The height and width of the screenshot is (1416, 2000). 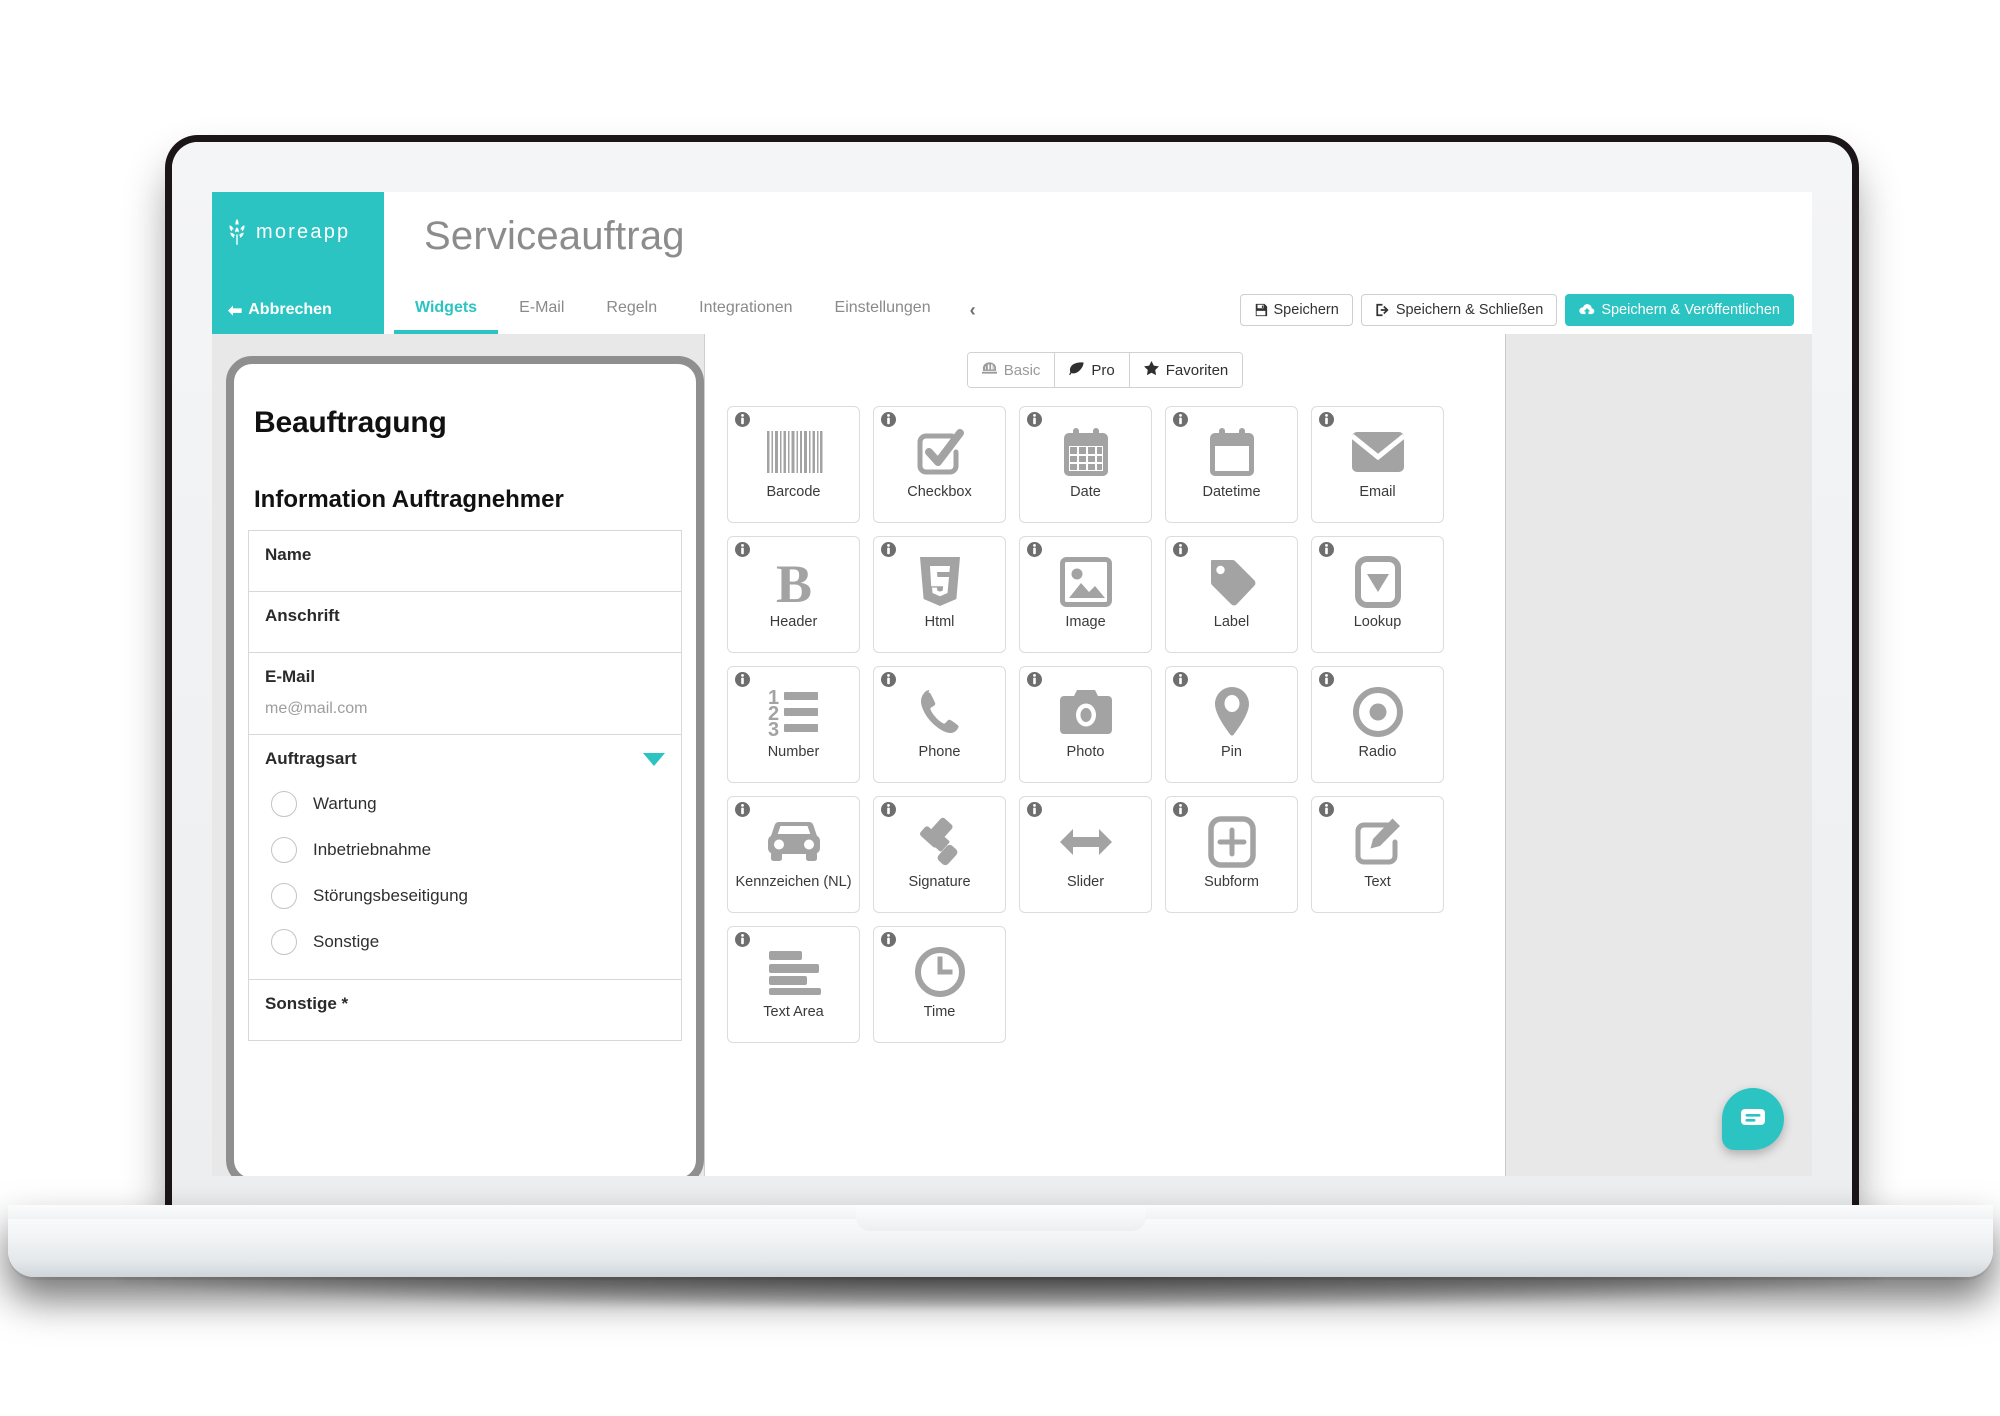 What do you see at coordinates (793, 464) in the screenshot?
I see `widget-card-barcode: Barcode` at bounding box center [793, 464].